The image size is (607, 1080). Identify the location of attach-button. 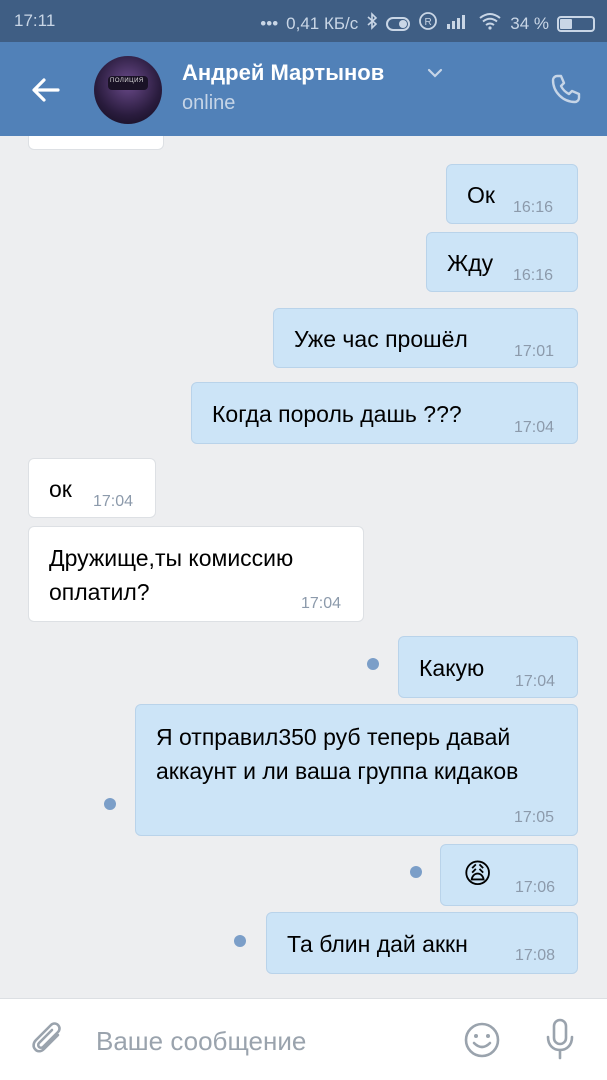
(49, 1041).